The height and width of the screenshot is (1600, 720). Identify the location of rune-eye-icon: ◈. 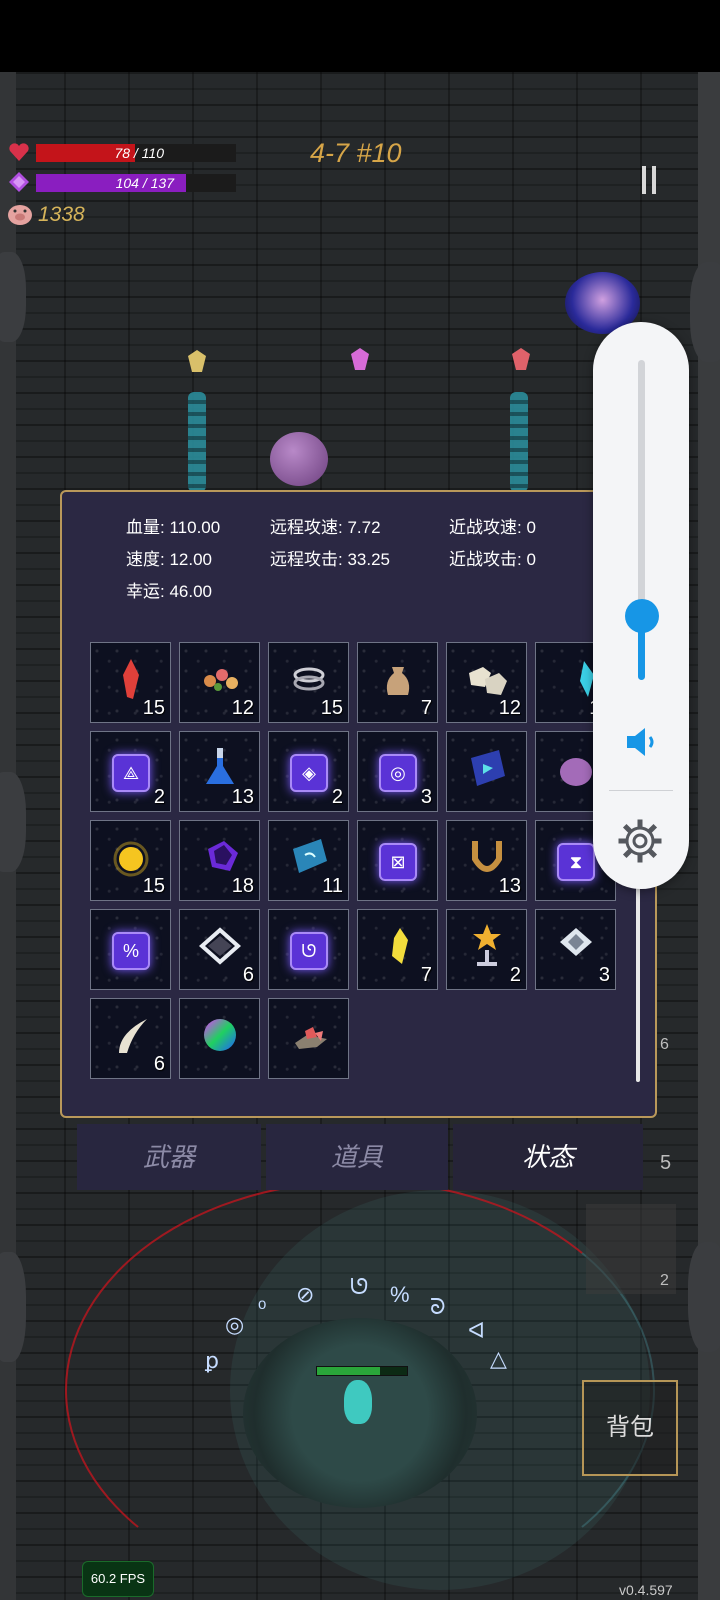
(309, 773).